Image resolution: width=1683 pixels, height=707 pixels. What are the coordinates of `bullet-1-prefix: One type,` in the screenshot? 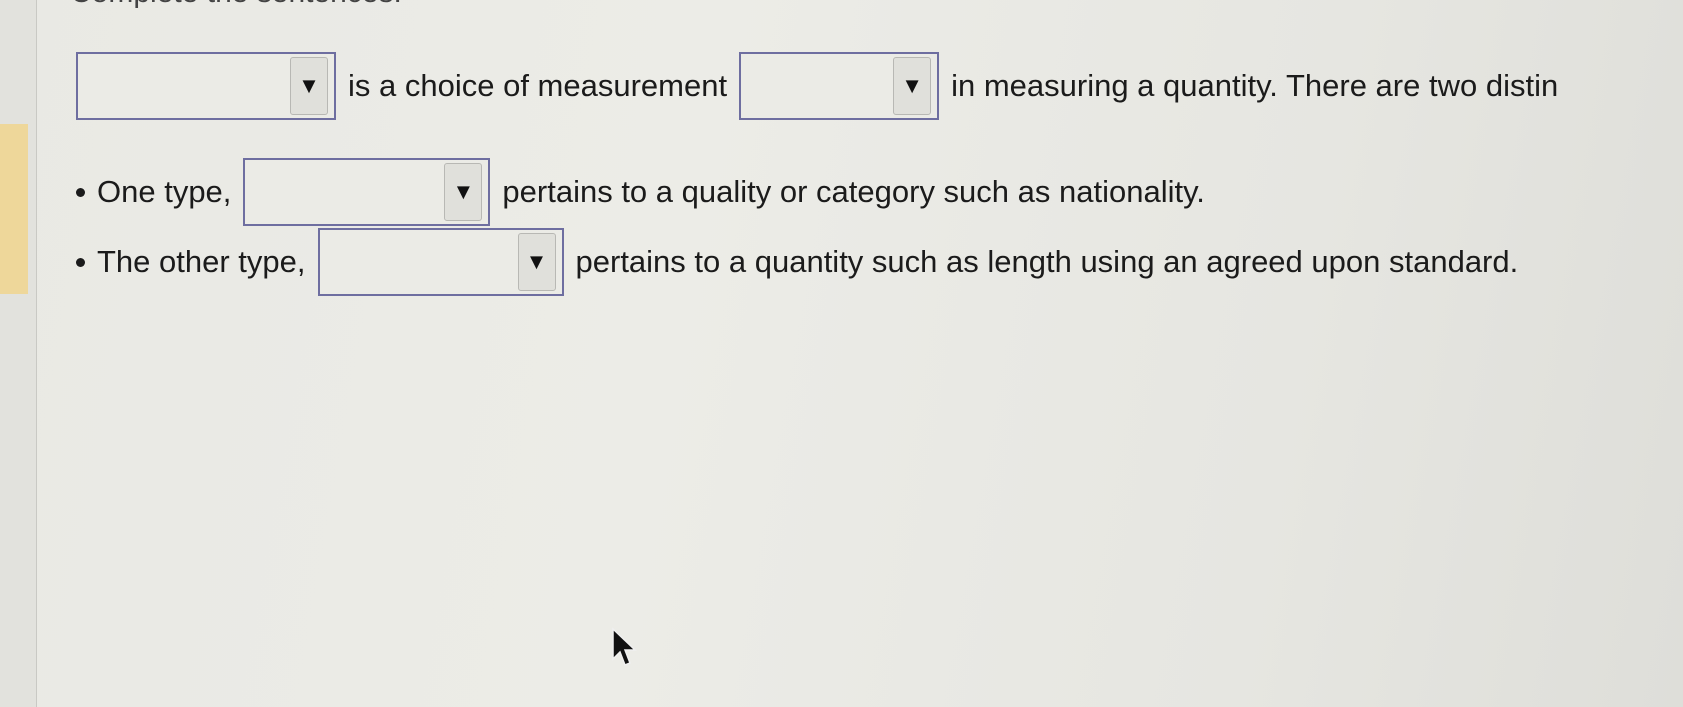 It's located at (164, 191).